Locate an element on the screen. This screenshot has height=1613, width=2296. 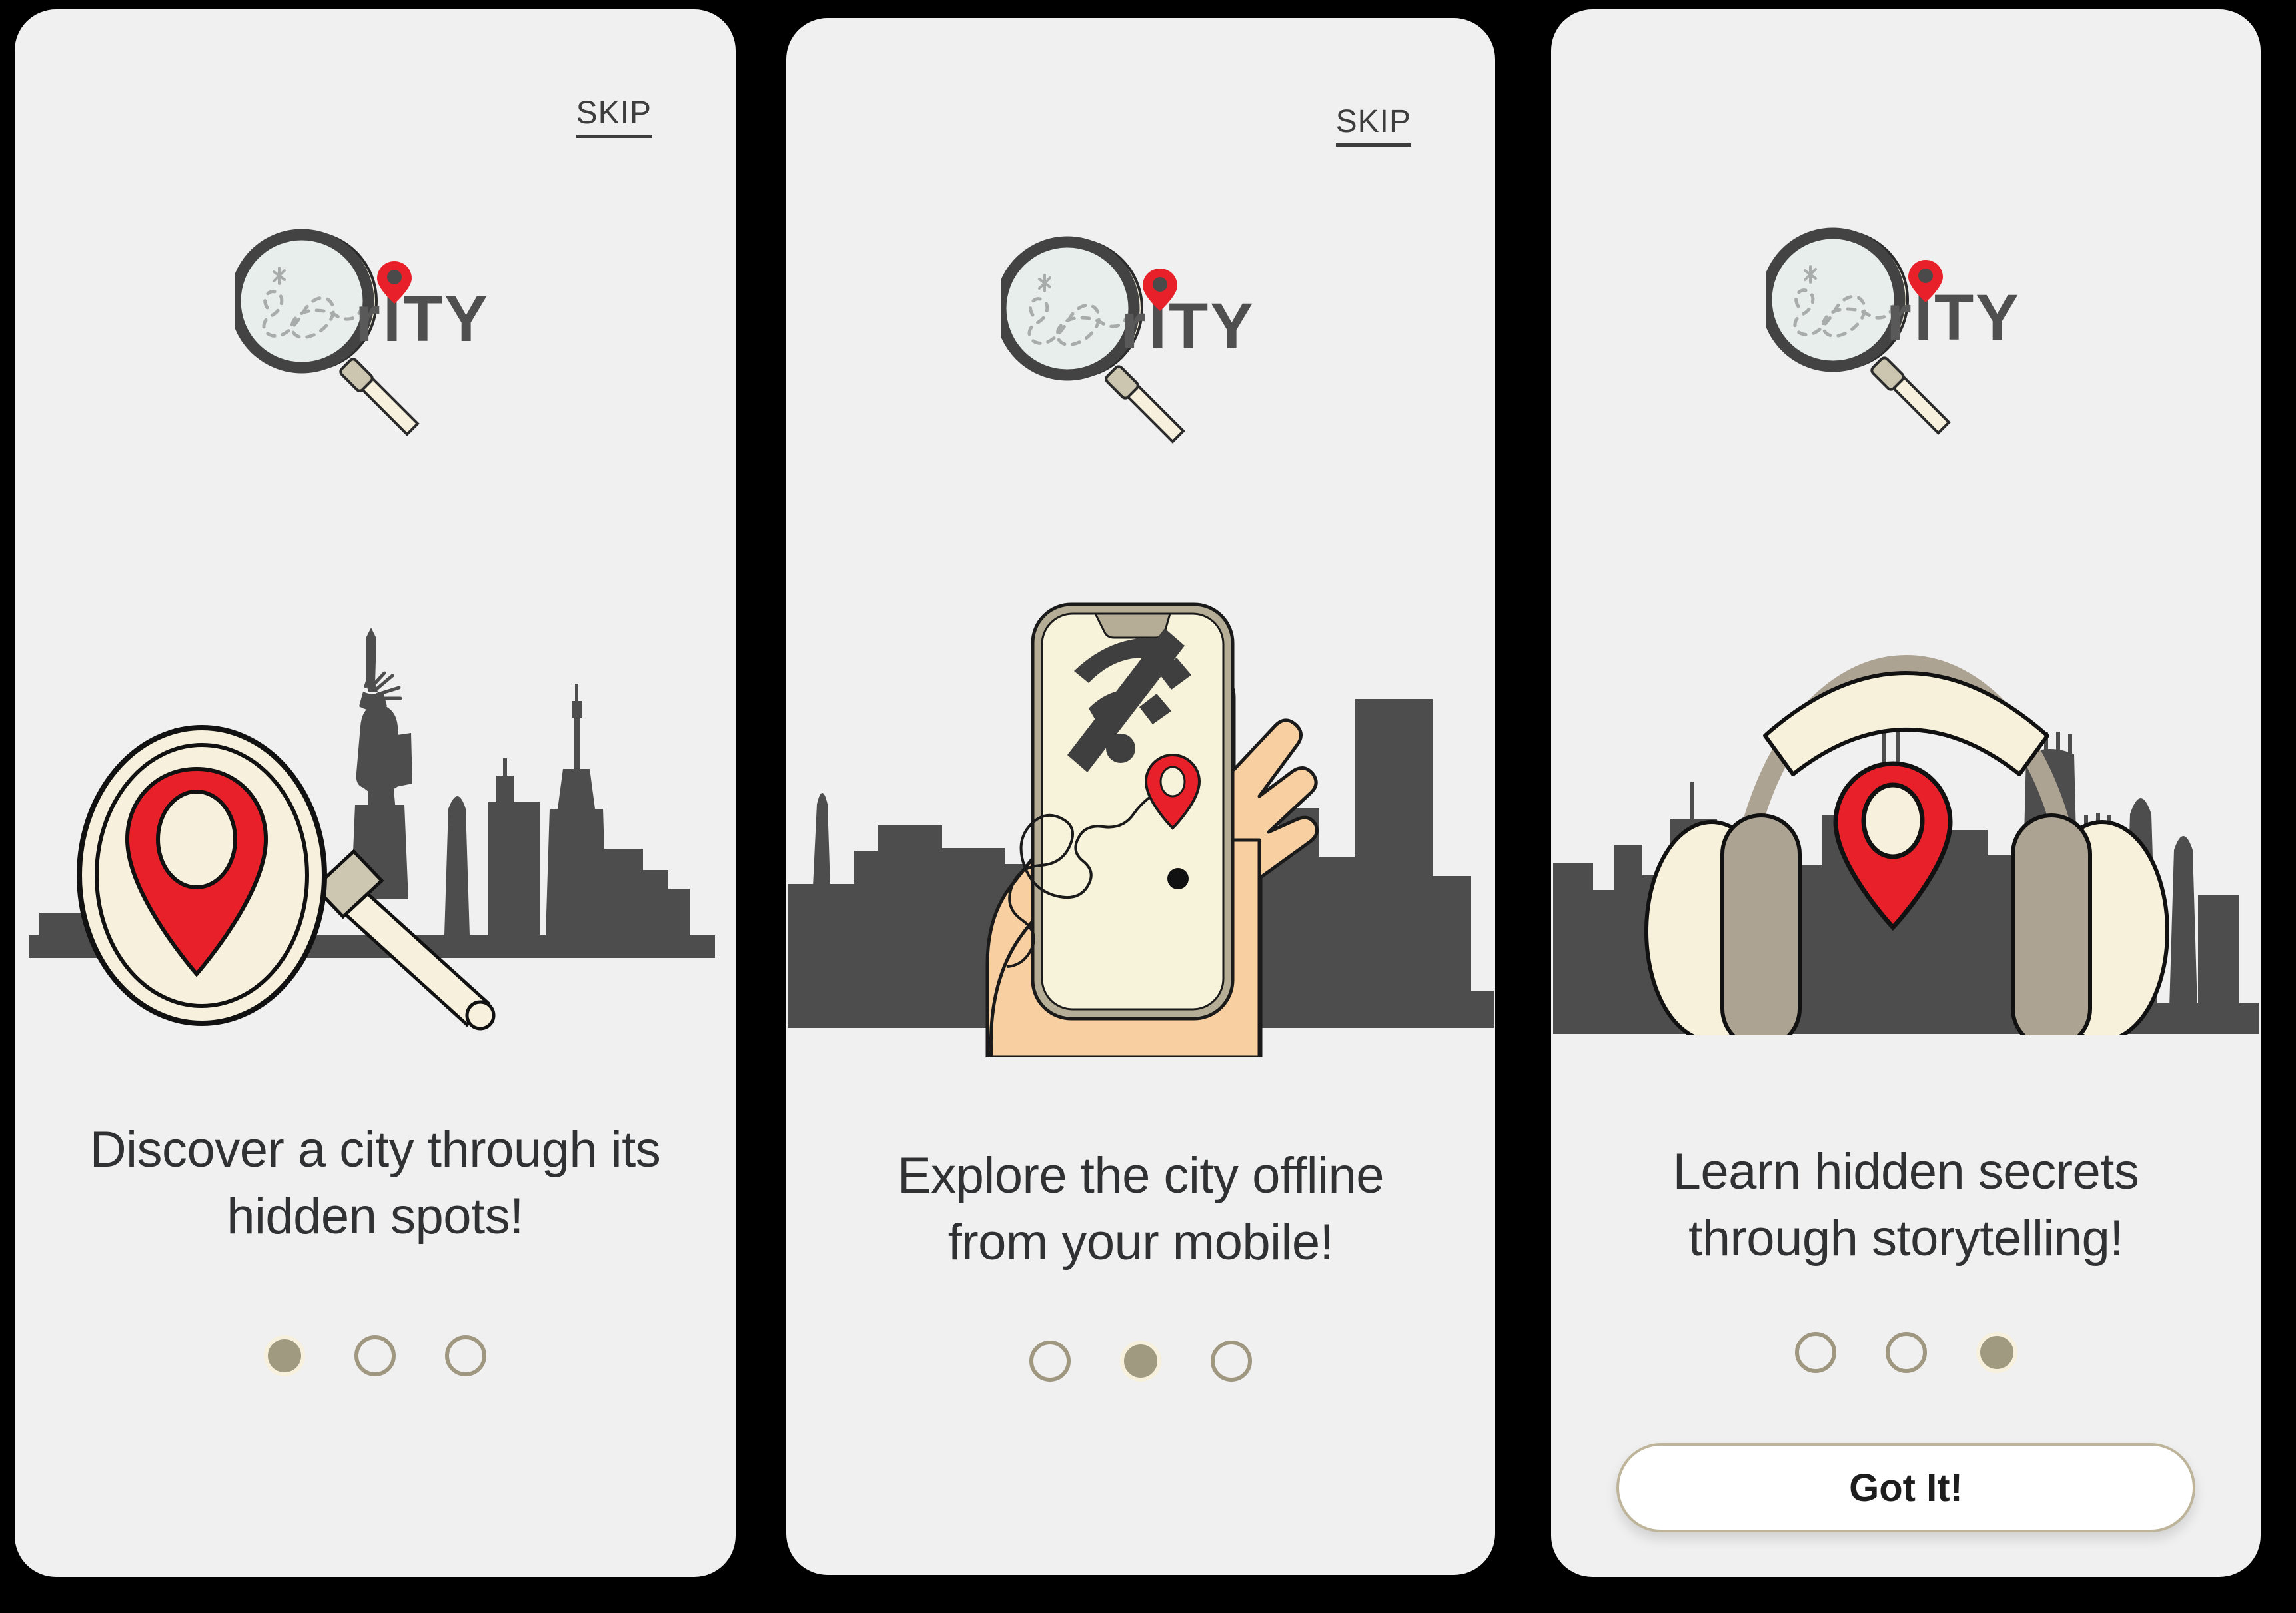
caption-line-2: hidden spots! is located at coordinates (375, 1216).